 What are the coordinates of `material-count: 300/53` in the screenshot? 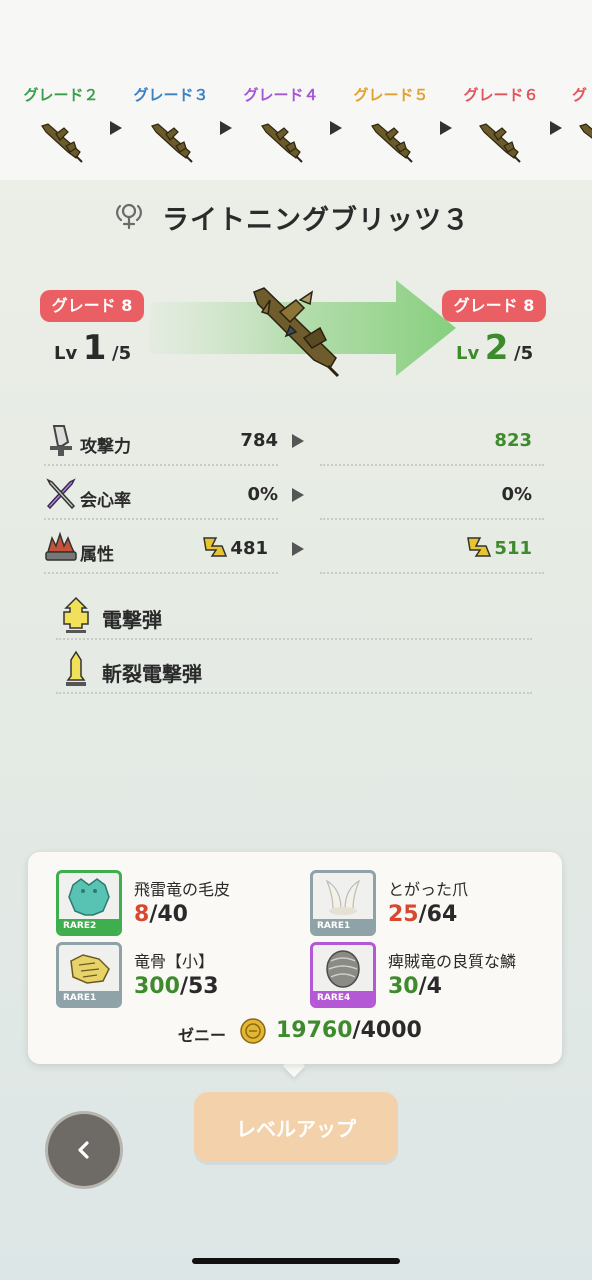 It's located at (176, 986).